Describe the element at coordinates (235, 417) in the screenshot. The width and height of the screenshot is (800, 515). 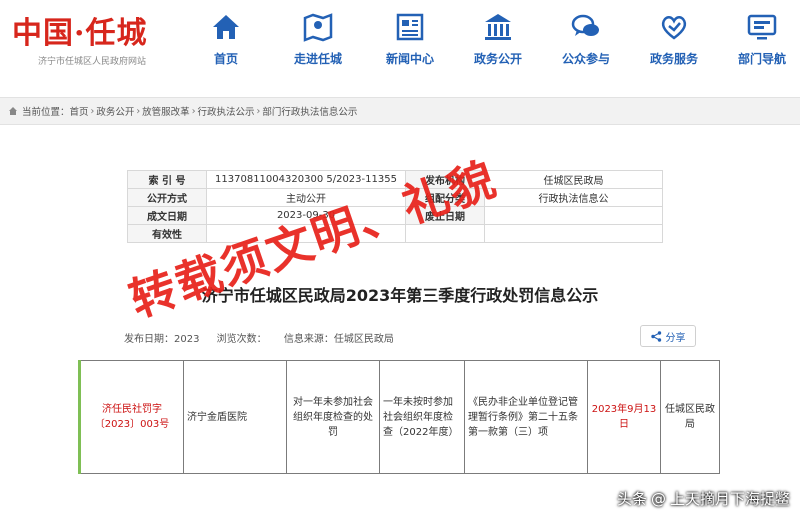
I see `party-name: 济宁金盾医院` at that location.